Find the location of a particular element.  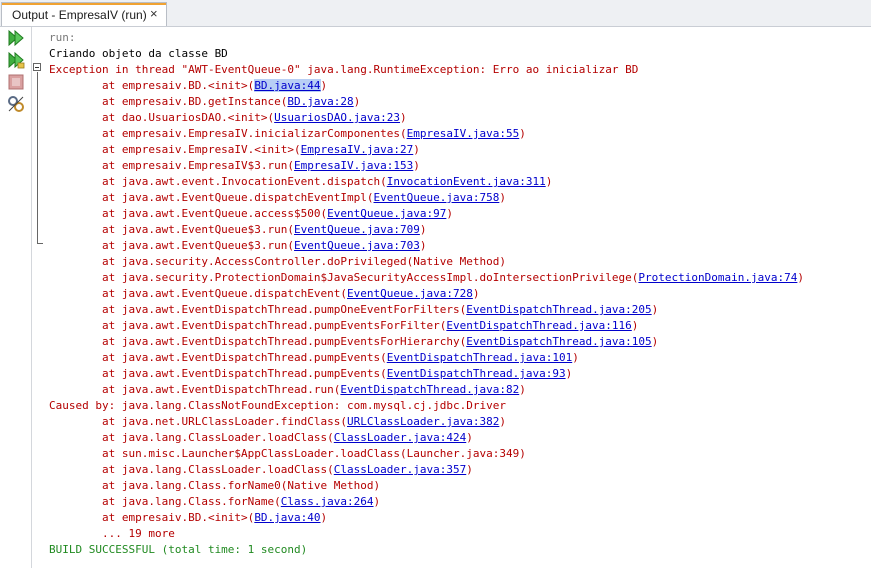

console-text: at empresaiv.EmpresaIV.<init>( is located at coordinates (175, 149).